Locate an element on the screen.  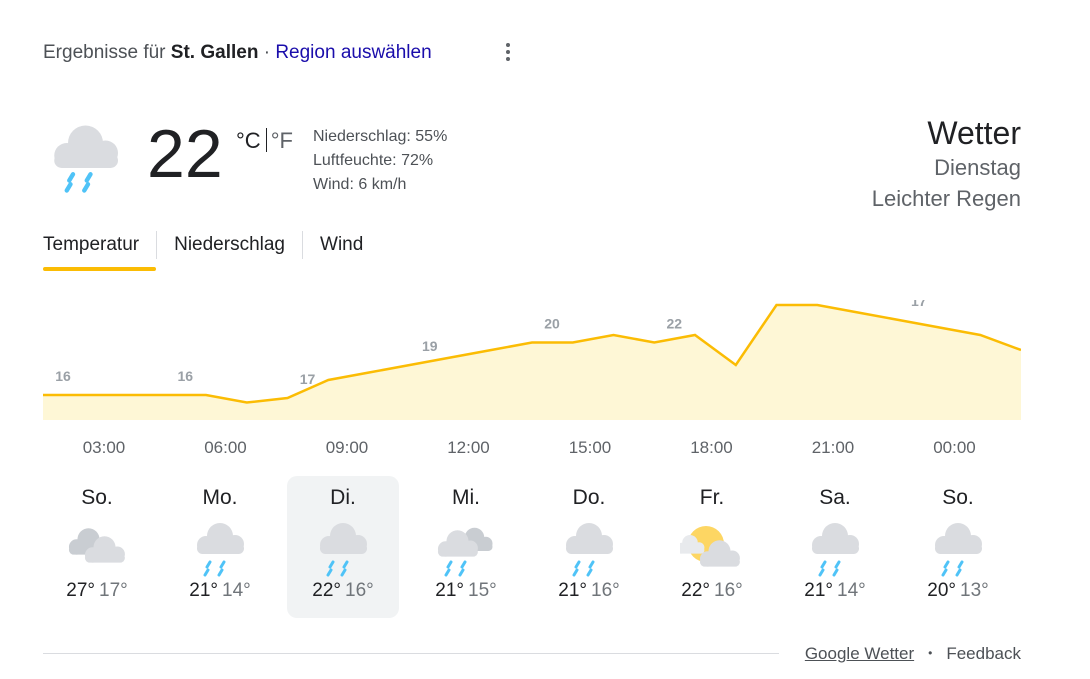
temperature-data-label: 19 is located at coordinates (430, 346).